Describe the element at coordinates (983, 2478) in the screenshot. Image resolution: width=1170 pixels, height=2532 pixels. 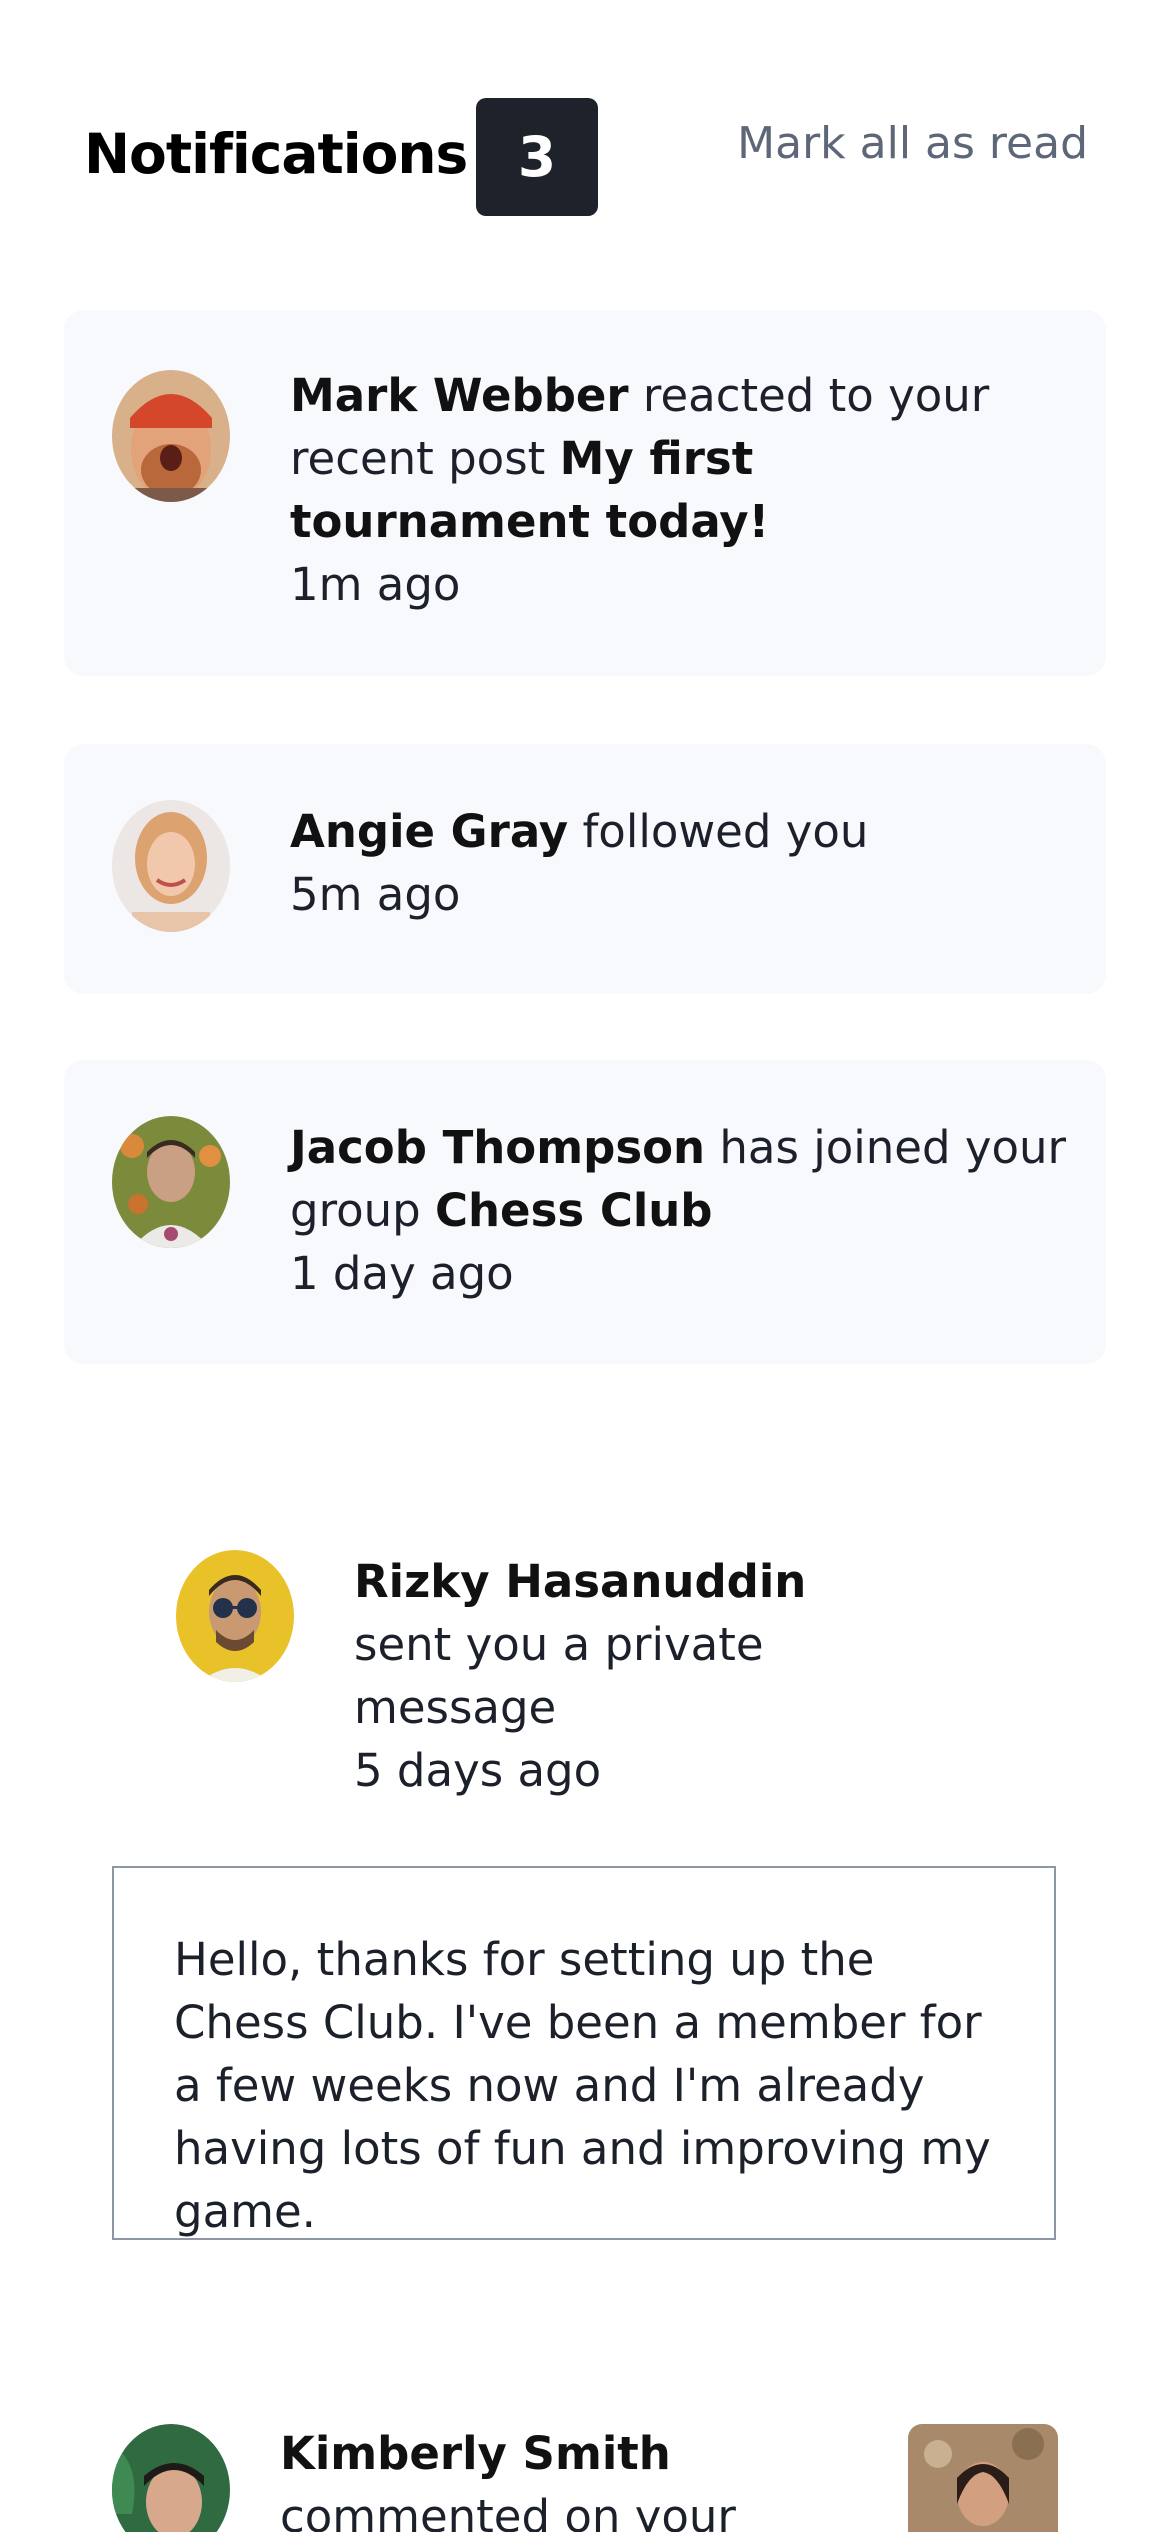
I see `chess-picture-thumbnail-icon` at that location.